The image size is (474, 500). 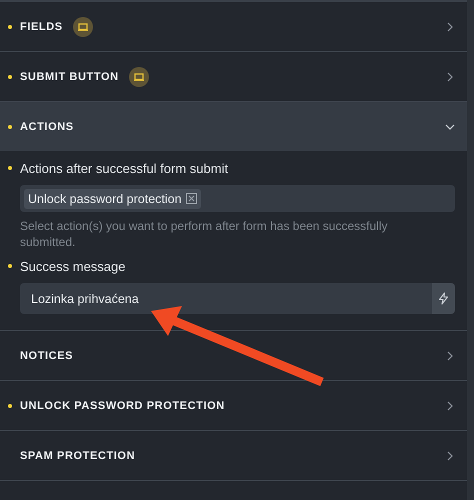 What do you see at coordinates (73, 266) in the screenshot?
I see `control-label: Success message` at bounding box center [73, 266].